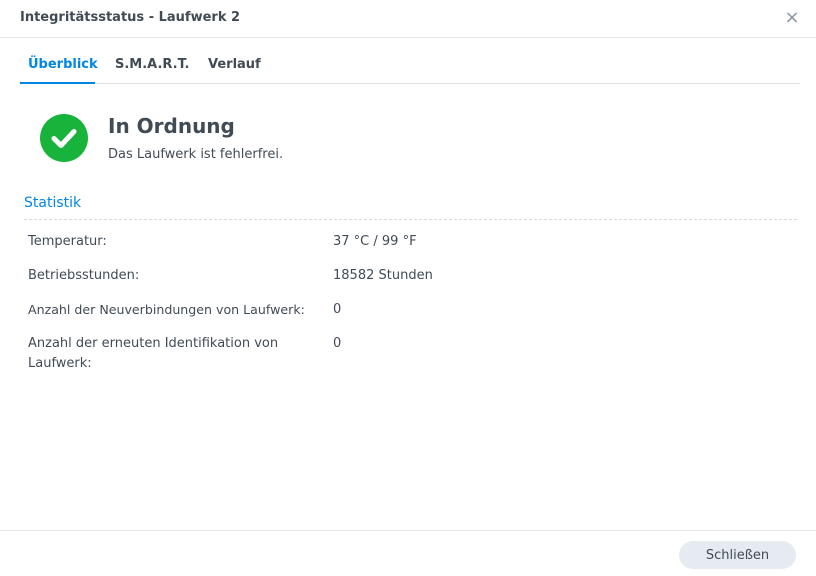  What do you see at coordinates (383, 275) in the screenshot?
I see `stat-value-operating-hours: 18582 Stunden` at bounding box center [383, 275].